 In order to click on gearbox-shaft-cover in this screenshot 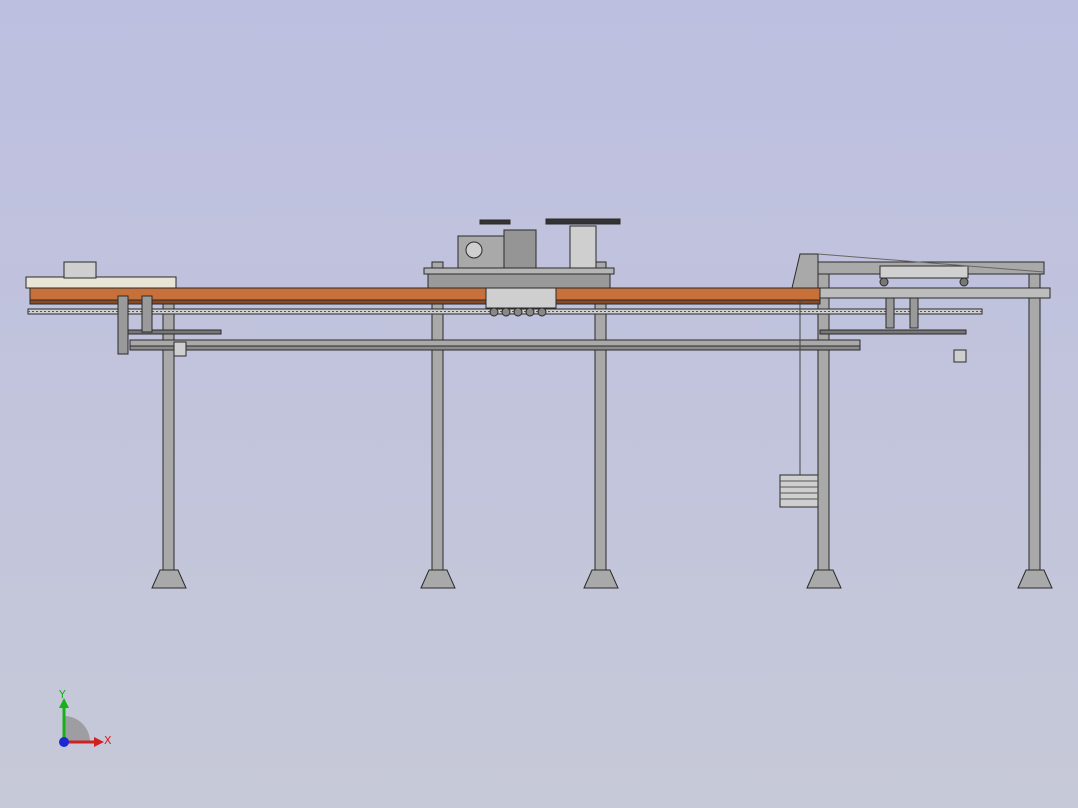, I will do `click(474, 250)`.